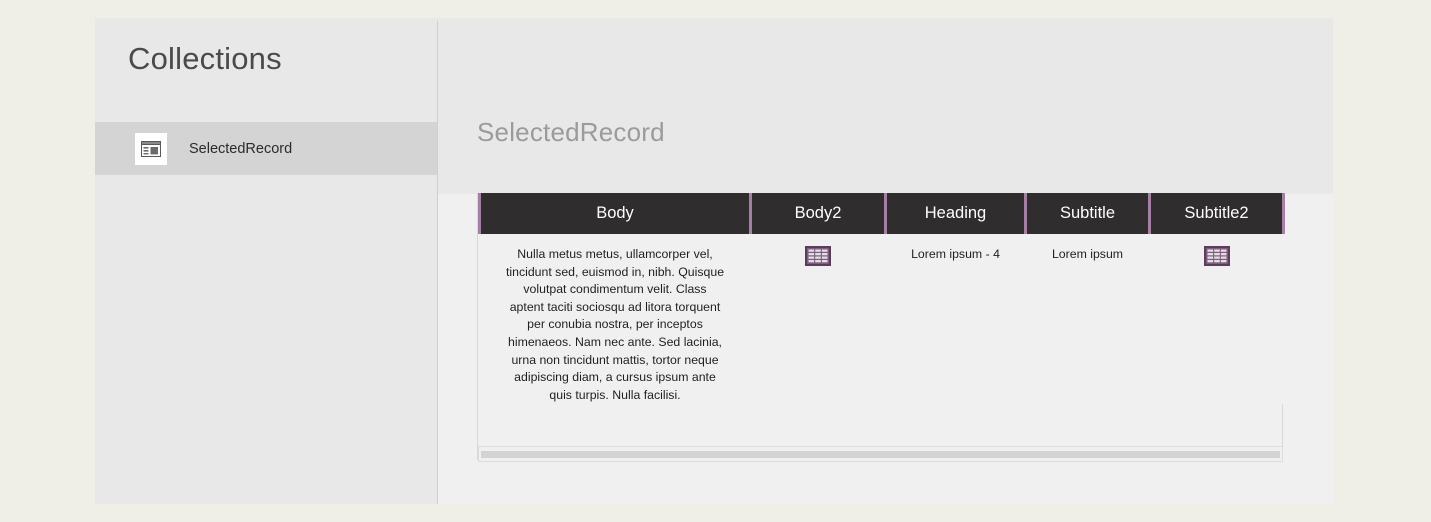 The height and width of the screenshot is (522, 1431). What do you see at coordinates (241, 148) in the screenshot?
I see `sidebar-item-label: SelectedRecord` at bounding box center [241, 148].